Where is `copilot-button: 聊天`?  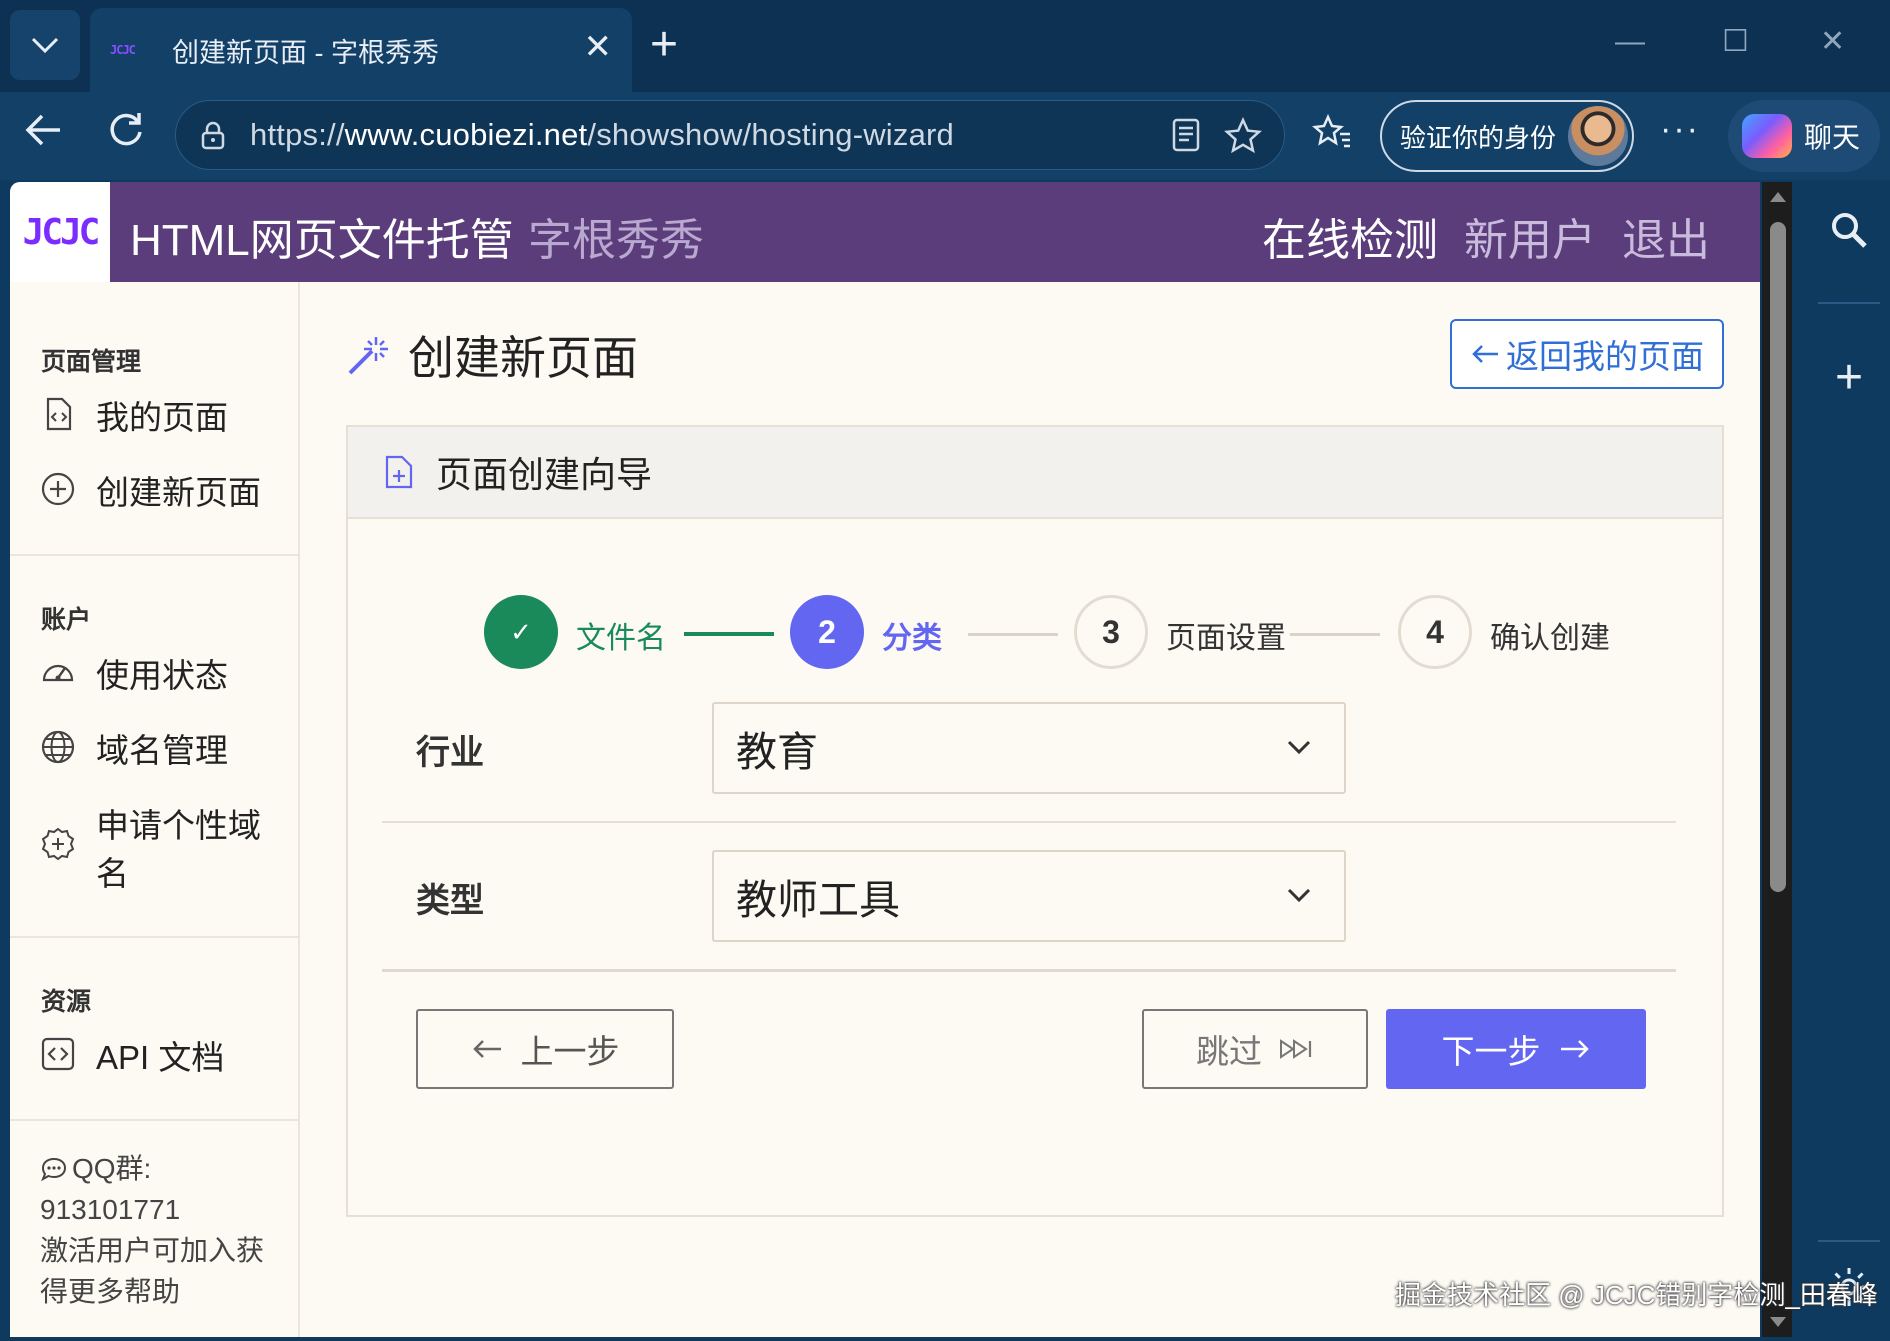
copilot-button: 聊天 is located at coordinates (1804, 136).